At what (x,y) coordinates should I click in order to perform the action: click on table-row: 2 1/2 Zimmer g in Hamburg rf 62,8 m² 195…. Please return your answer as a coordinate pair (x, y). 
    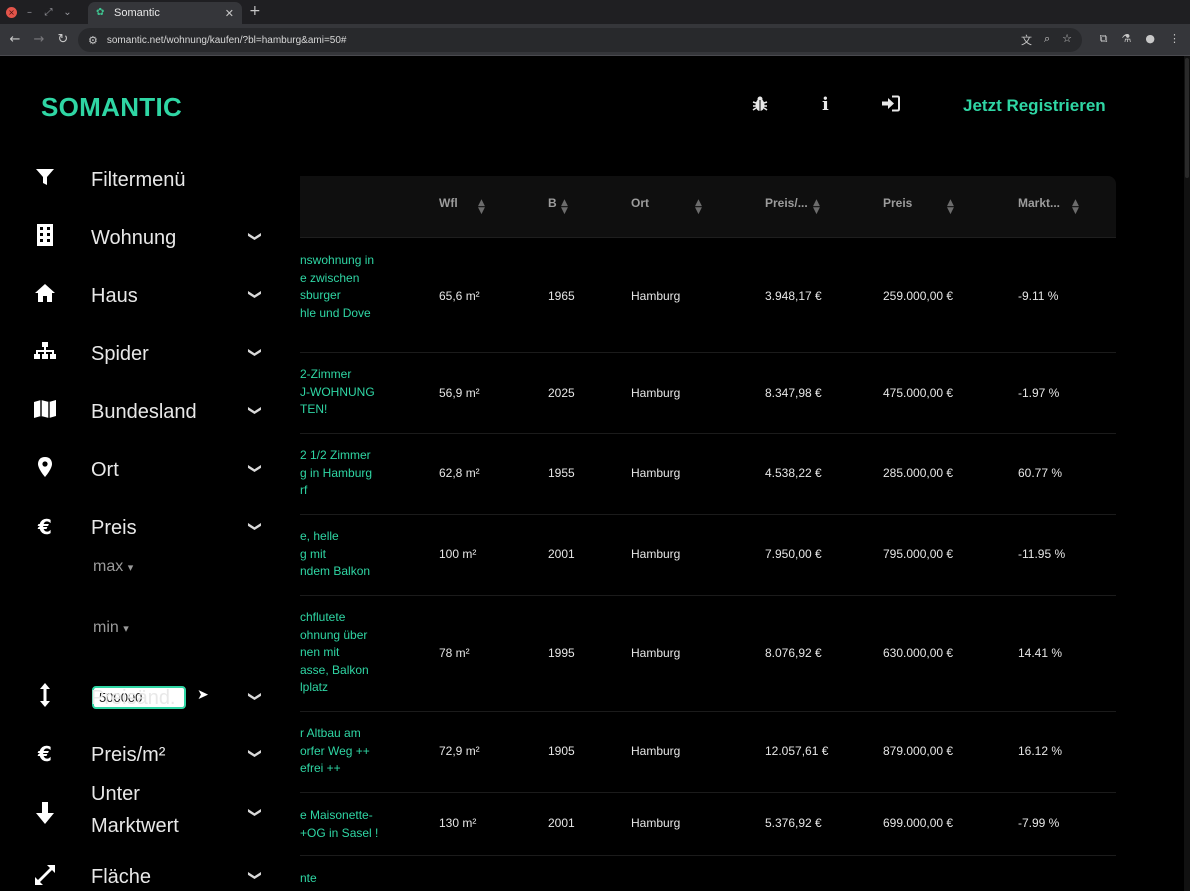
    Looking at the image, I should click on (682, 474).